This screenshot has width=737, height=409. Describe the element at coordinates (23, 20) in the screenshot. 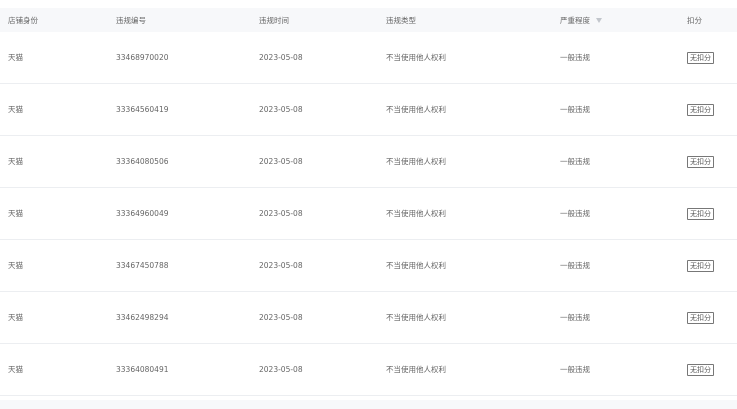

I see `column-header-shop-identity: 店铺身份` at that location.